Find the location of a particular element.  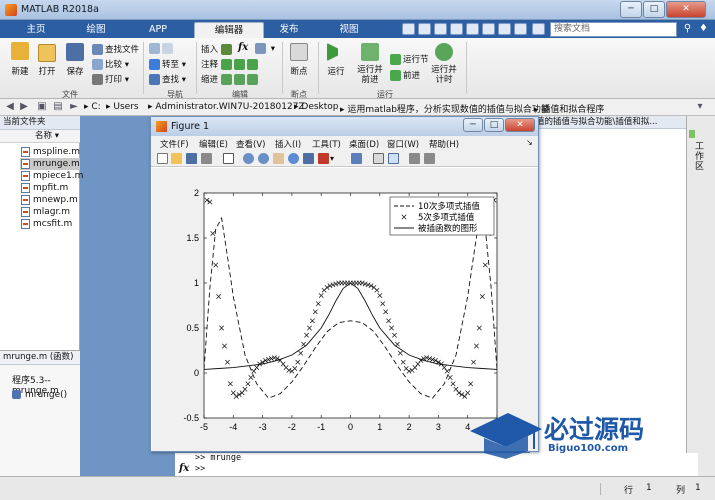

pan-icon is located at coordinates (278, 158).